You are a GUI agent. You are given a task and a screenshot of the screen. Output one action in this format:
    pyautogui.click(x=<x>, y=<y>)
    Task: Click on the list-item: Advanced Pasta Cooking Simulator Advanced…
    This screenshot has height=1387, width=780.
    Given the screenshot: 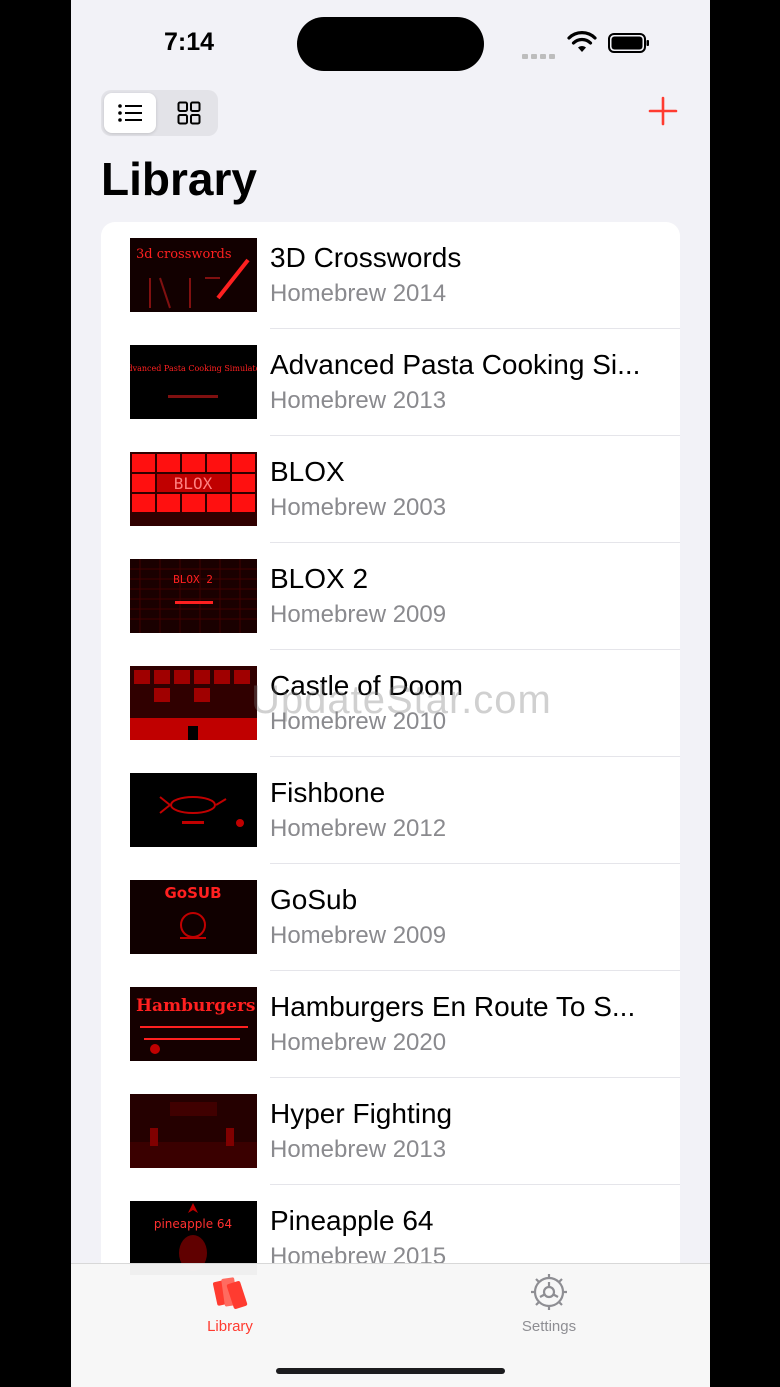 What is the action you would take?
    pyautogui.click(x=390, y=382)
    